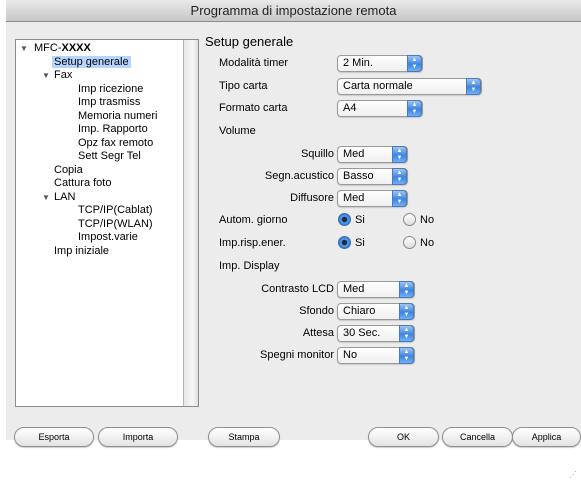 This screenshot has height=483, width=581. I want to click on resize-grip-icon: ⋰, so click(573, 474).